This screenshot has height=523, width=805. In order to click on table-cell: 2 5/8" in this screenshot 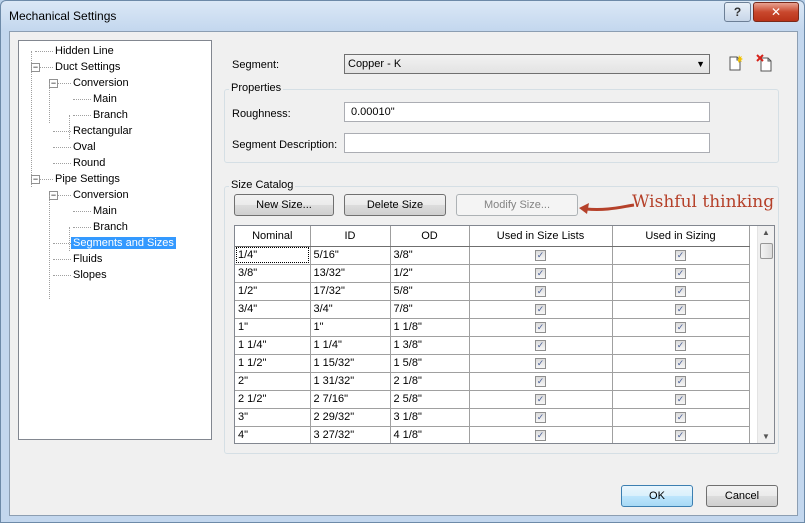, I will do `click(430, 399)`.